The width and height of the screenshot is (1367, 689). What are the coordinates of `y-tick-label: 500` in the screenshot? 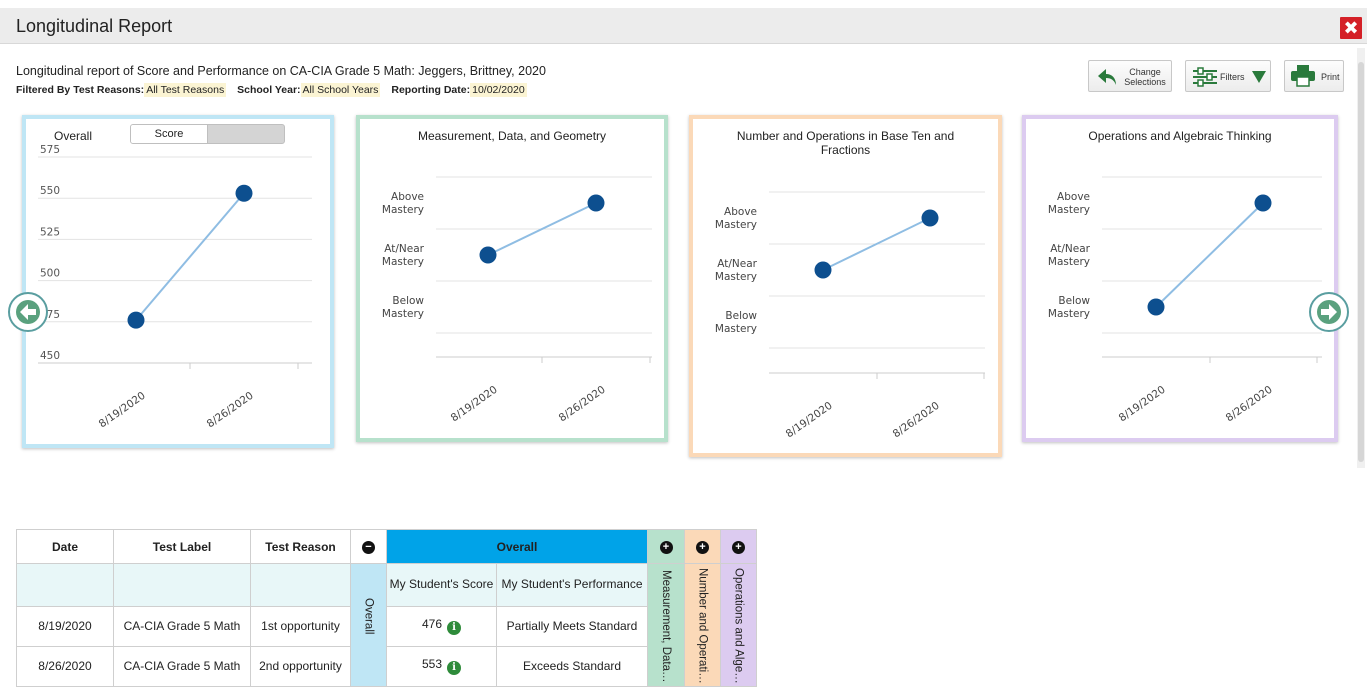 It's located at (50, 274).